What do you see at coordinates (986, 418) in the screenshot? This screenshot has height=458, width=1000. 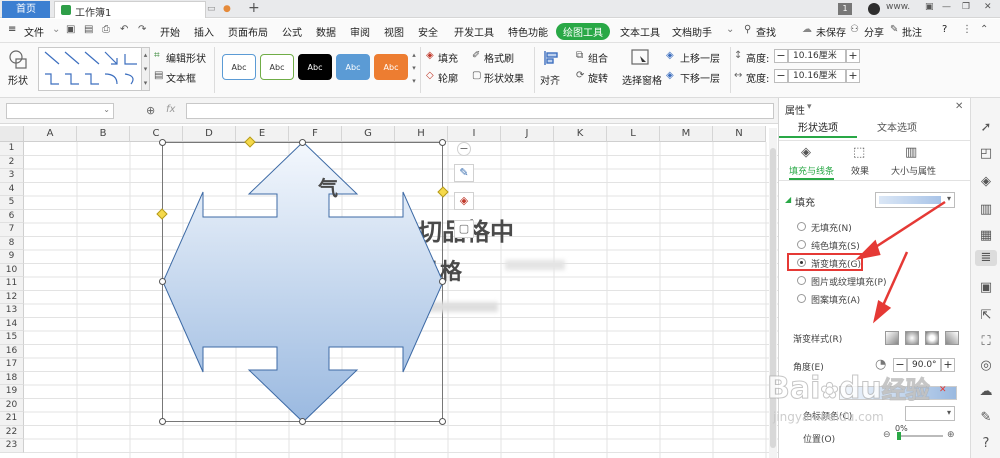 I see `edit-icon: ✎` at bounding box center [986, 418].